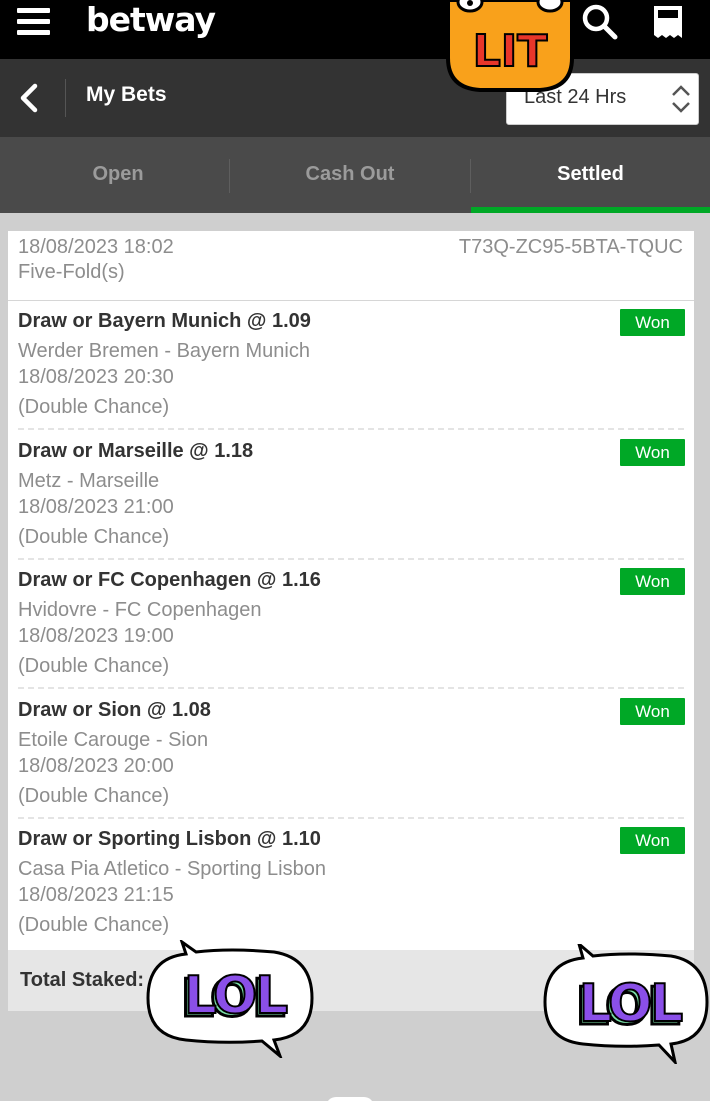 This screenshot has height=1101, width=710. I want to click on total-staked-label: Total Staked:, so click(82, 980).